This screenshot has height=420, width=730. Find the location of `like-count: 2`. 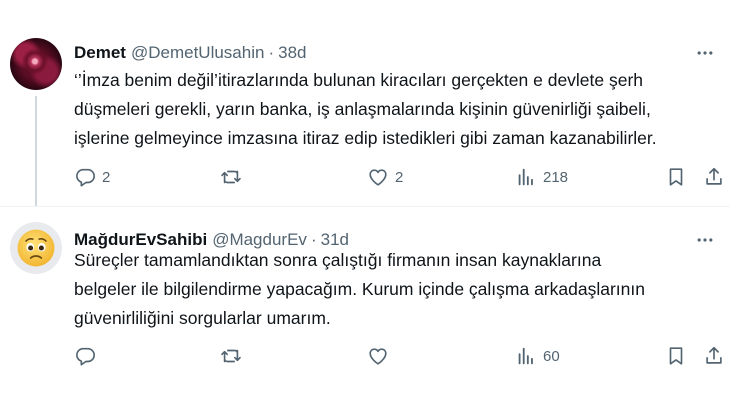

like-count: 2 is located at coordinates (399, 177).